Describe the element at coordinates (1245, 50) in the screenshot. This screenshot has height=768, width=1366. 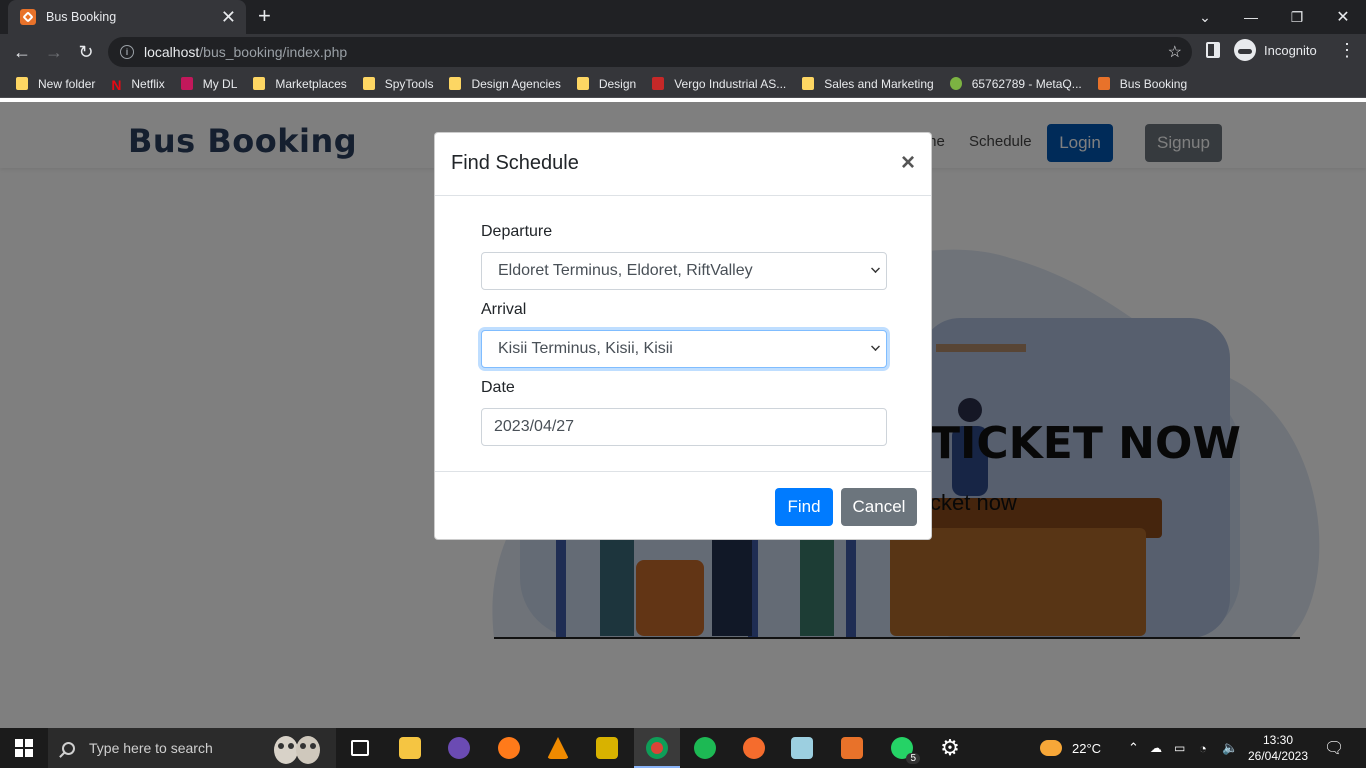
I see `incognito-icon` at that location.